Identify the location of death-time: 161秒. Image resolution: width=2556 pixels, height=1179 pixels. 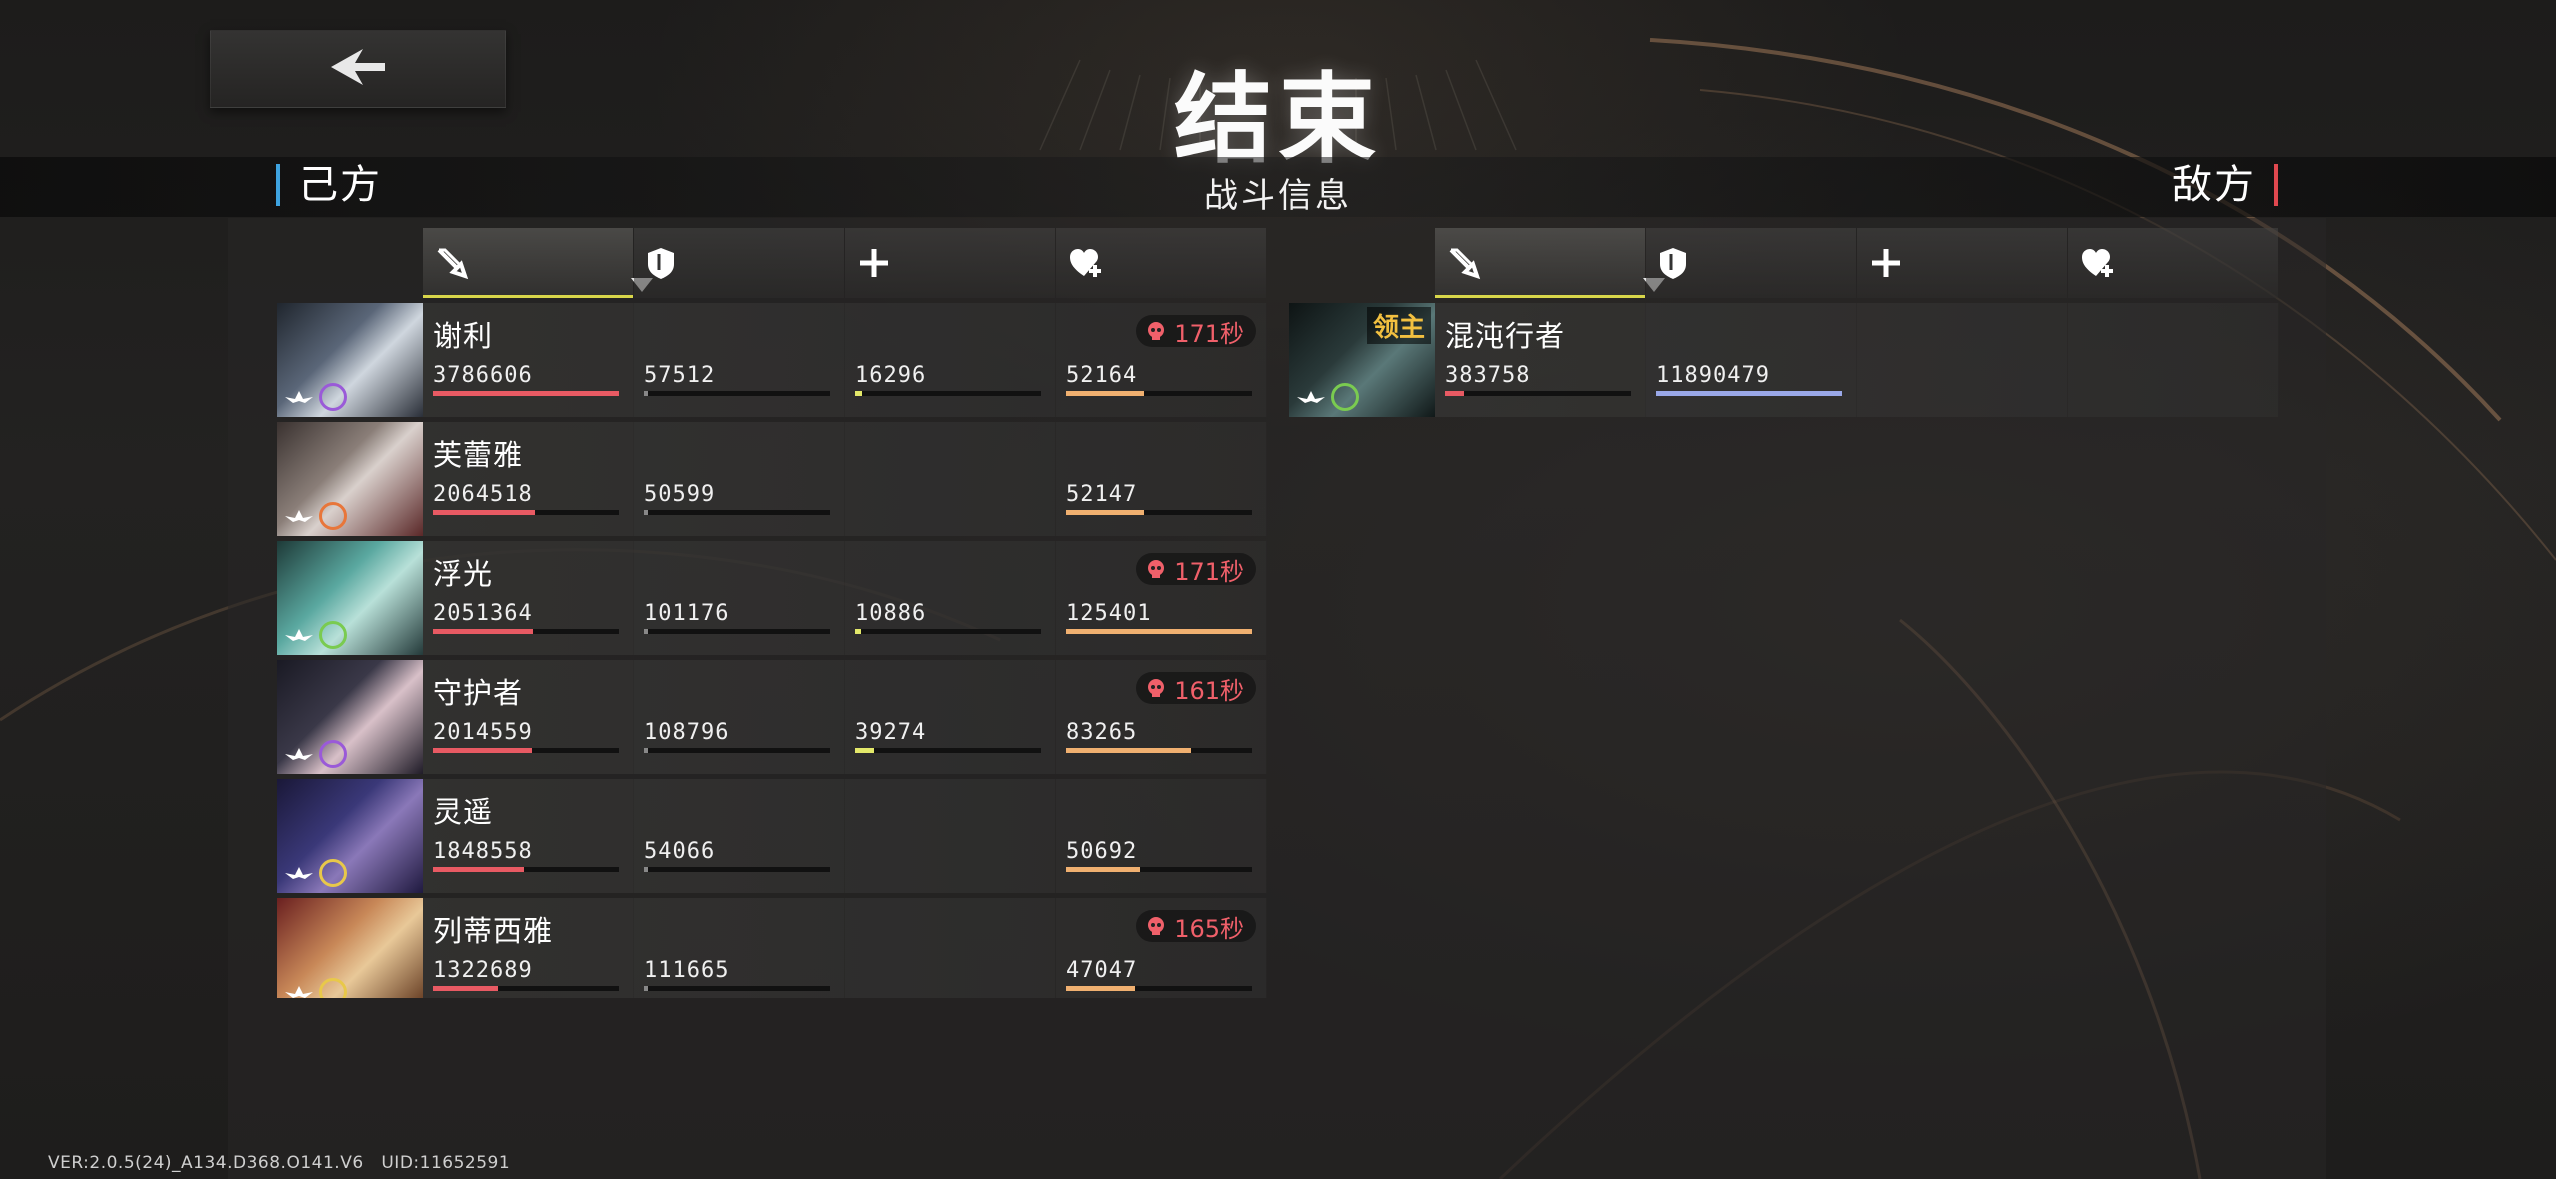
(1209, 690).